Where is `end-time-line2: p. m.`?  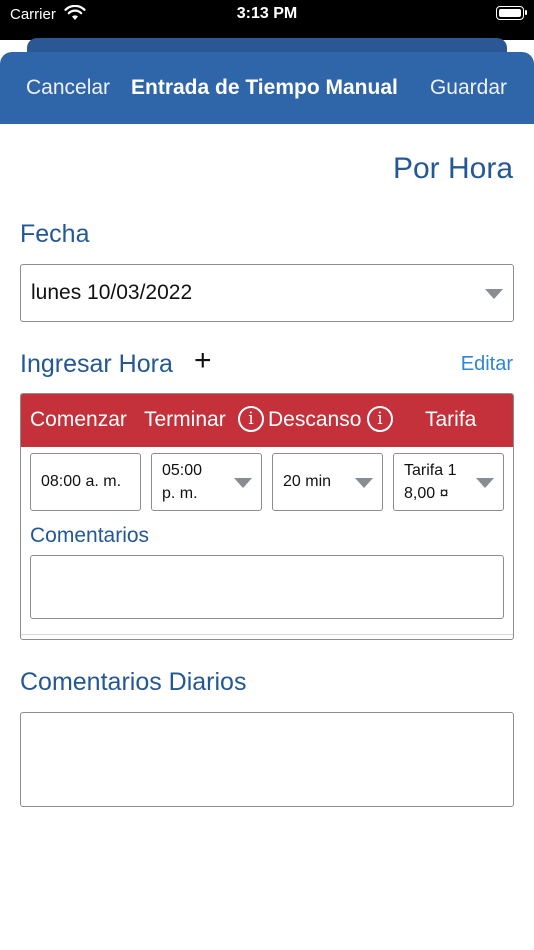
end-time-line2: p. m. is located at coordinates (180, 493).